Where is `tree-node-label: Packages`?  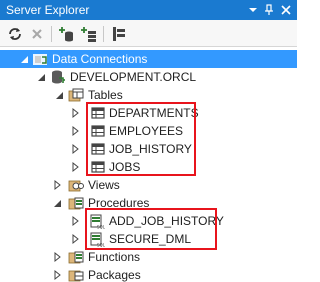 tree-node-label: Packages is located at coordinates (114, 275).